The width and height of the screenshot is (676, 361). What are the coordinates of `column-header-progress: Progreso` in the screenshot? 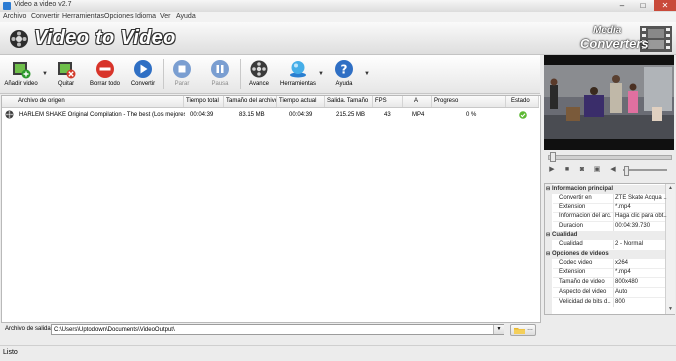 It's located at (469, 101).